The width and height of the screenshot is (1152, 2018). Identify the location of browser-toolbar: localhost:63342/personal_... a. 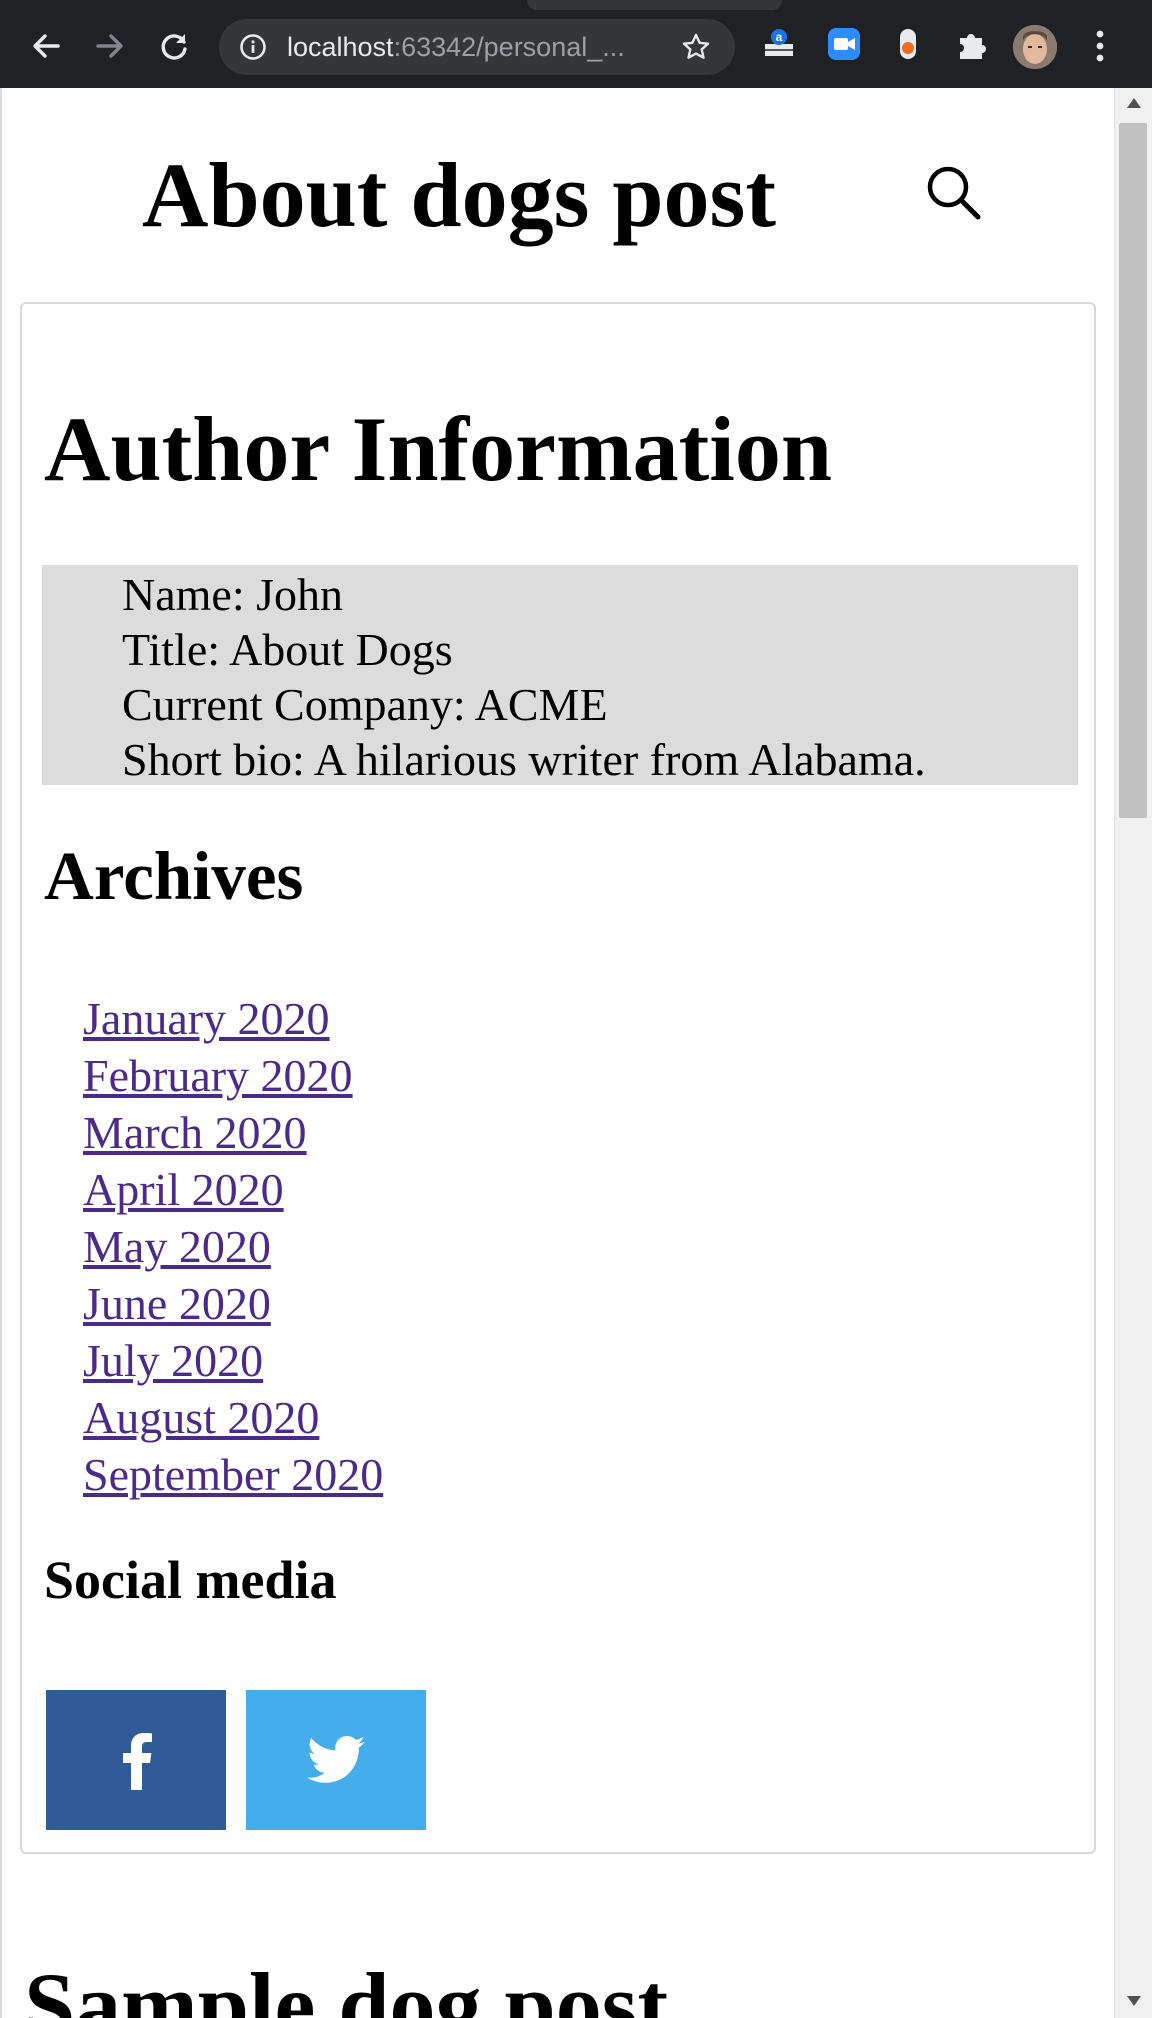
(576, 44).